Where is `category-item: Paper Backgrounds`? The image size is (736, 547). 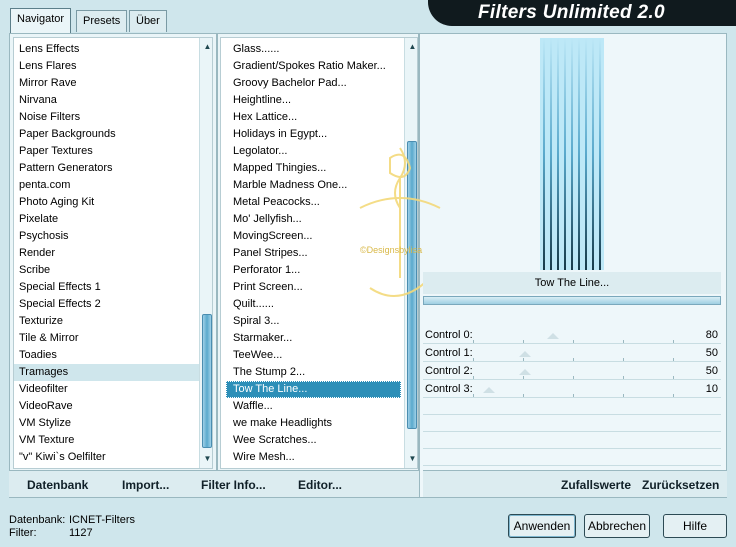
category-item: Paper Backgrounds is located at coordinates (106, 134).